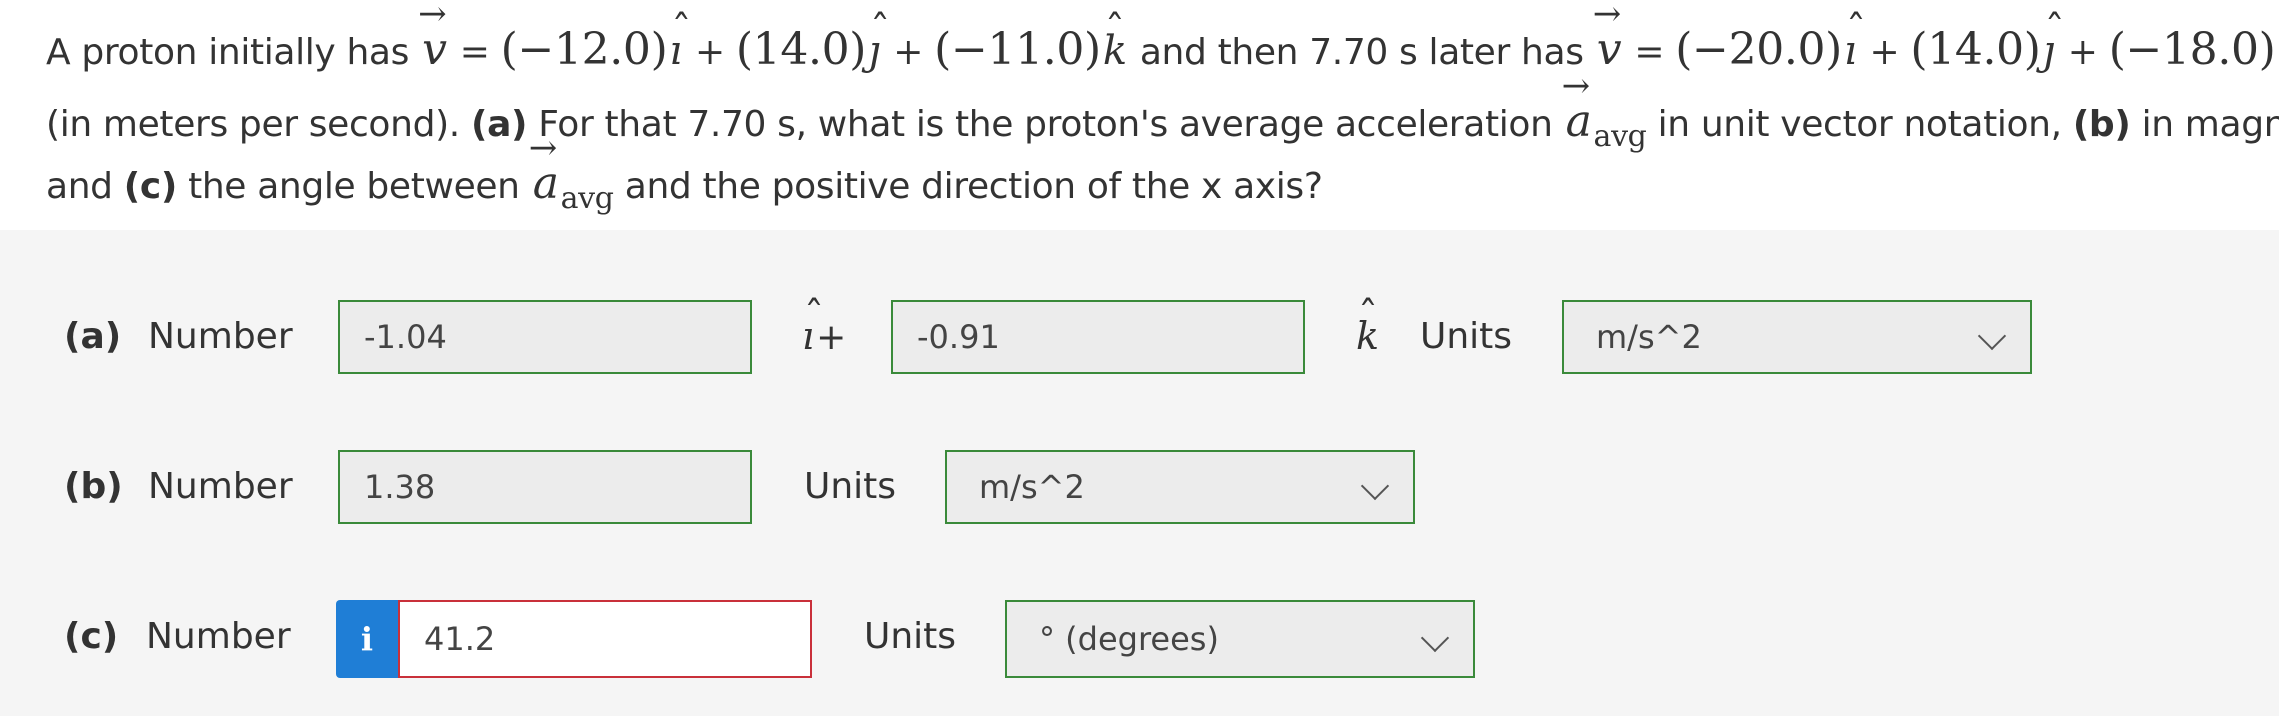 This screenshot has width=2279, height=716. Describe the element at coordinates (354, 186) in the screenshot. I see `question-text: the angle between` at that location.